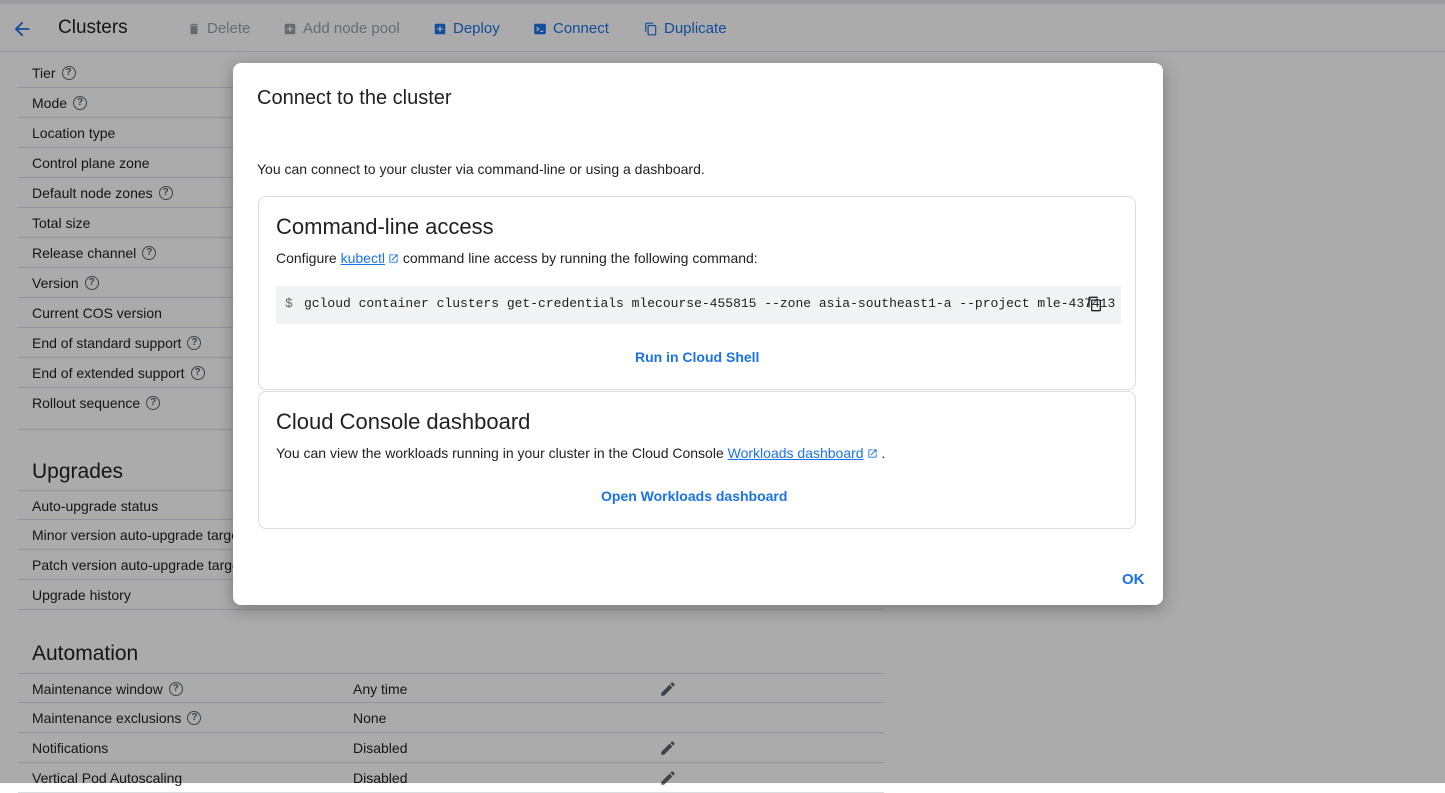 The width and height of the screenshot is (1445, 793). I want to click on workloads-dashboard-link: Workloads dashboard, so click(796, 453).